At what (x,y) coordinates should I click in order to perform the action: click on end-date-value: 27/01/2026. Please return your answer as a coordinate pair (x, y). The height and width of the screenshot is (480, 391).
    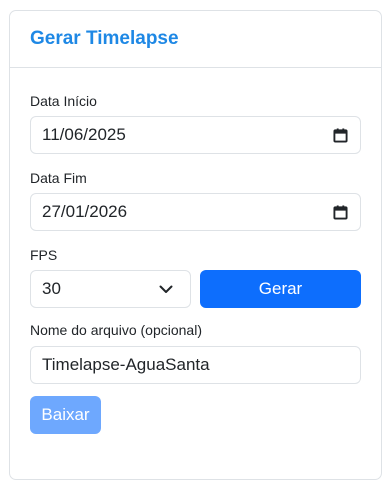
    Looking at the image, I should click on (85, 211).